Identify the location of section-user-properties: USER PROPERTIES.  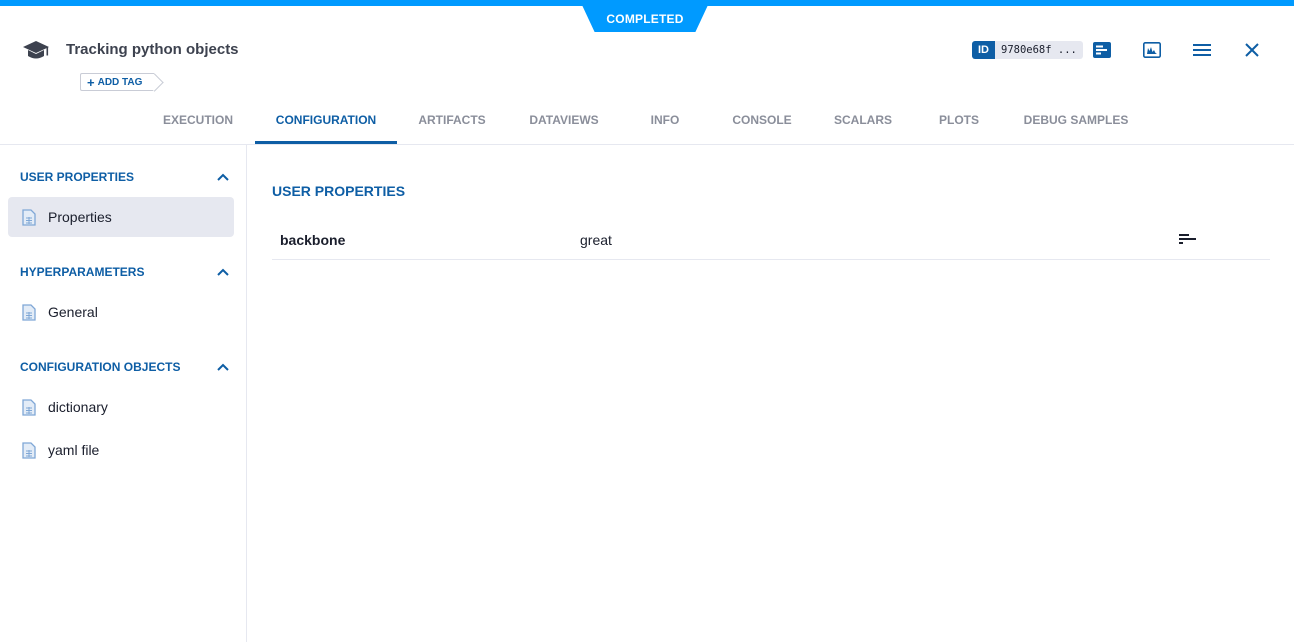
(125, 177).